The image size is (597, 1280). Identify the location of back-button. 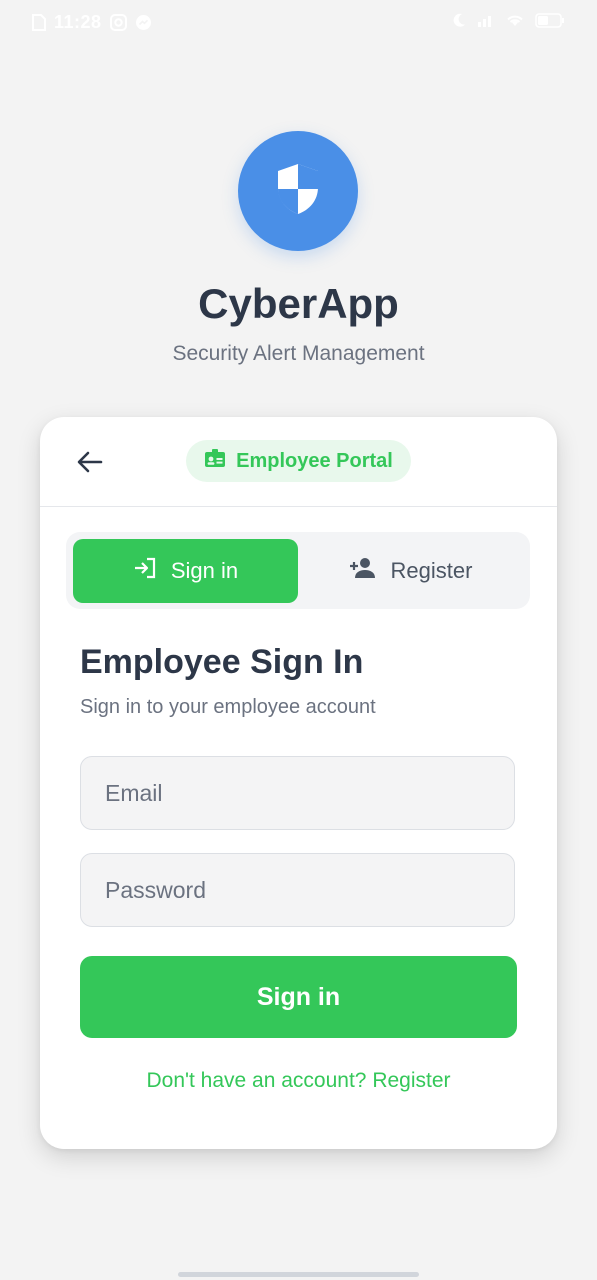
(90, 464).